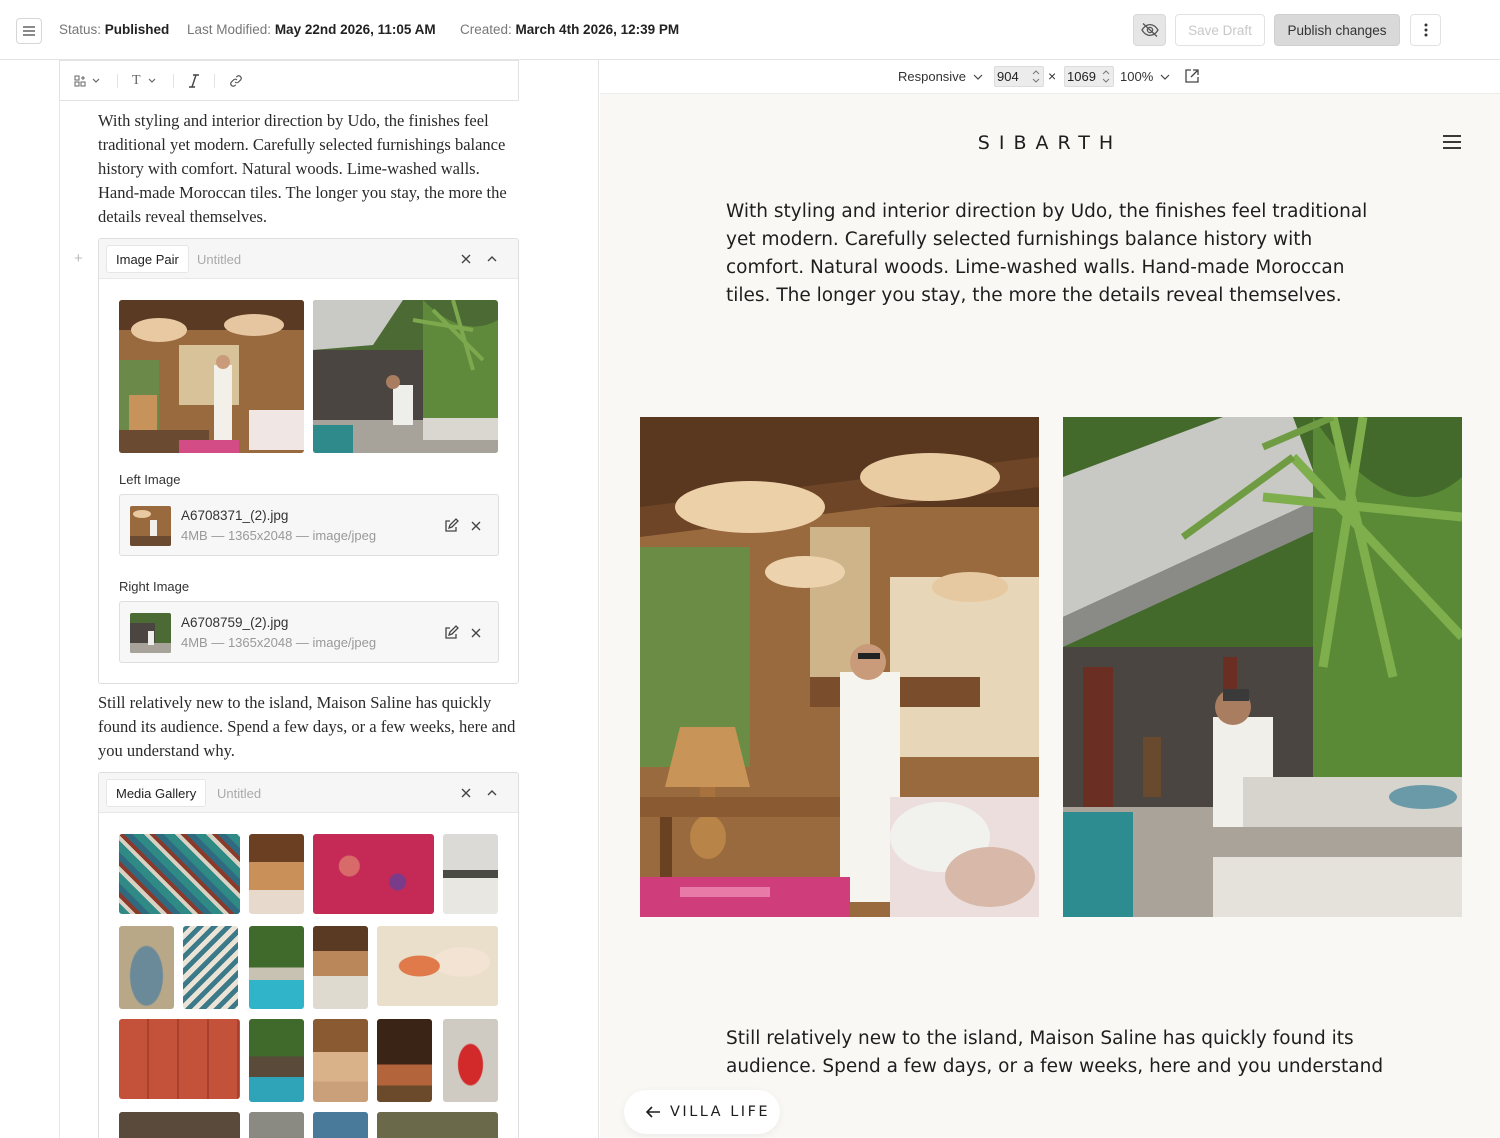 This screenshot has height=1138, width=1500. Describe the element at coordinates (80, 29) in the screenshot. I see `status-label: Status:` at that location.